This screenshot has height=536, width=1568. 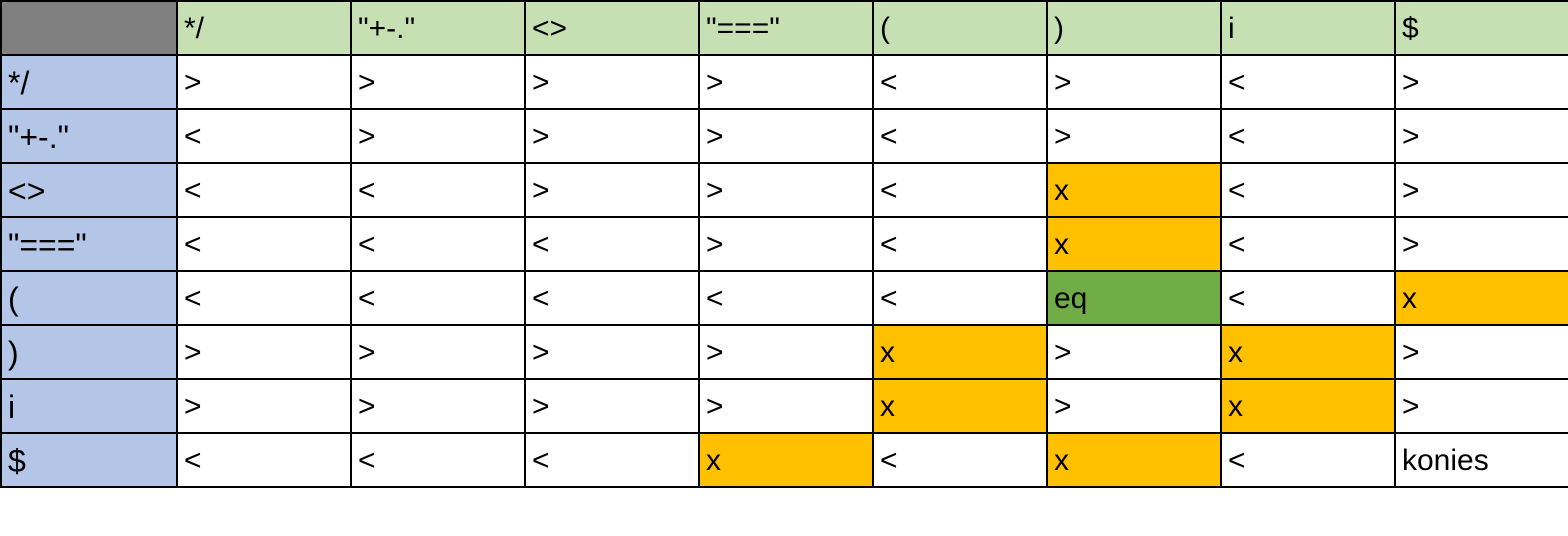 What do you see at coordinates (1134, 28) in the screenshot?
I see `column-header-cell: )` at bounding box center [1134, 28].